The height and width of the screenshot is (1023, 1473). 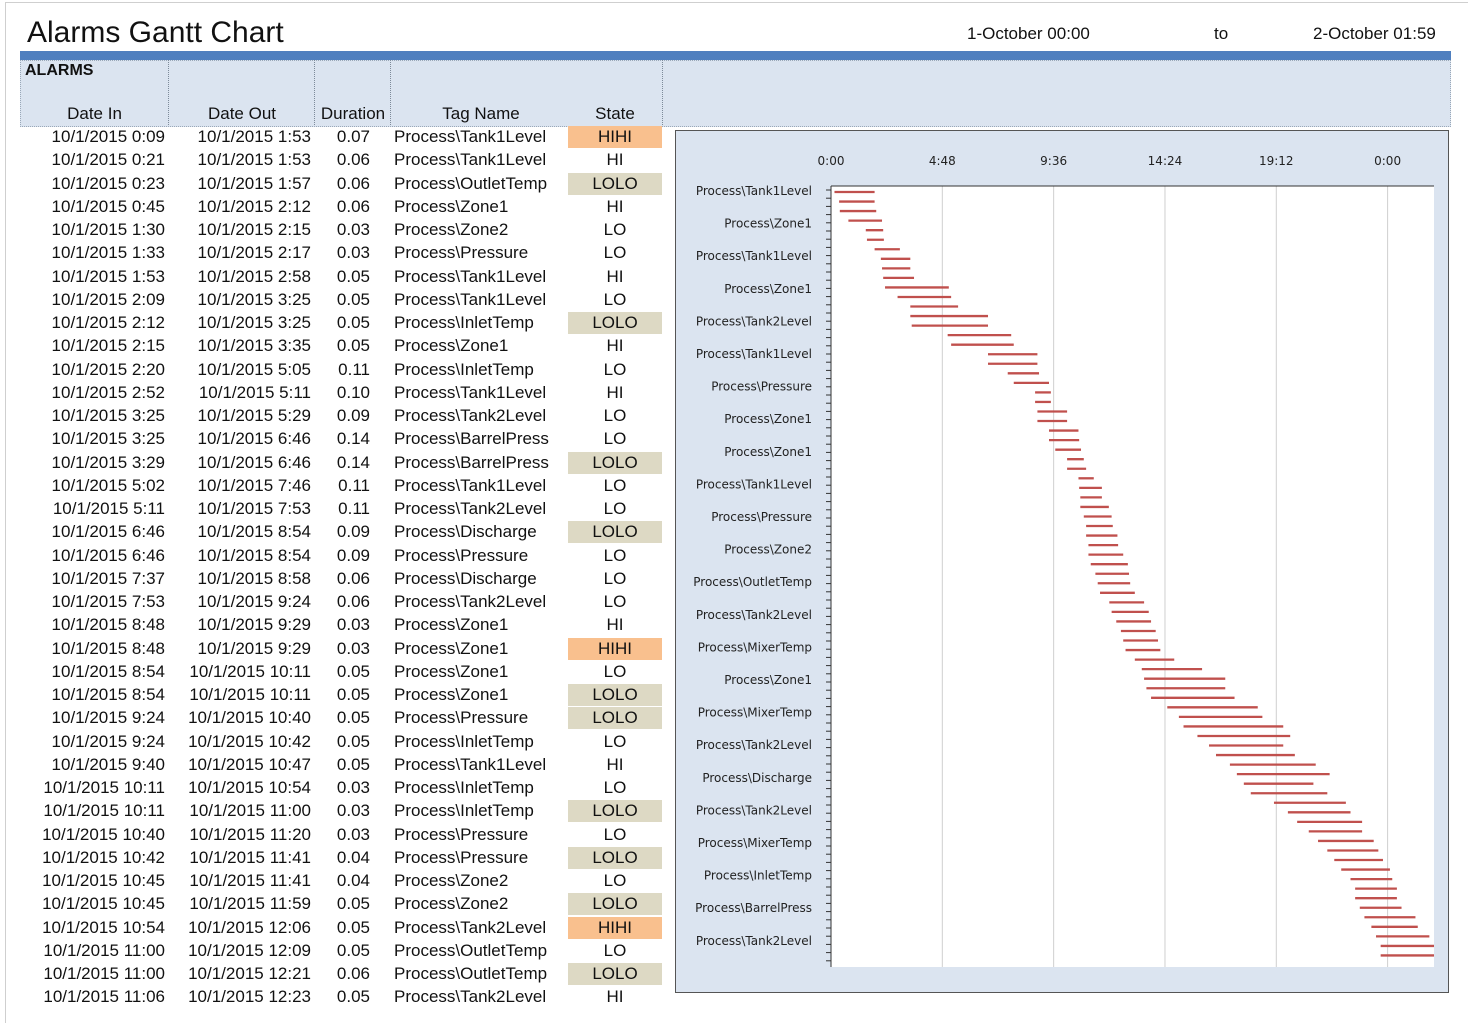 I want to click on table-cell-duration: 0.14, so click(x=353, y=439).